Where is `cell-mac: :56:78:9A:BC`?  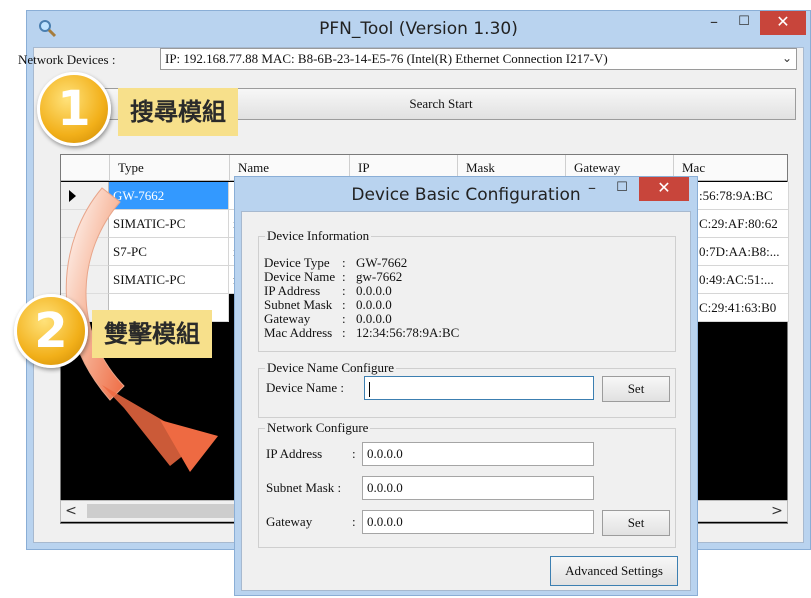
cell-mac: :56:78:9A:BC is located at coordinates (743, 196).